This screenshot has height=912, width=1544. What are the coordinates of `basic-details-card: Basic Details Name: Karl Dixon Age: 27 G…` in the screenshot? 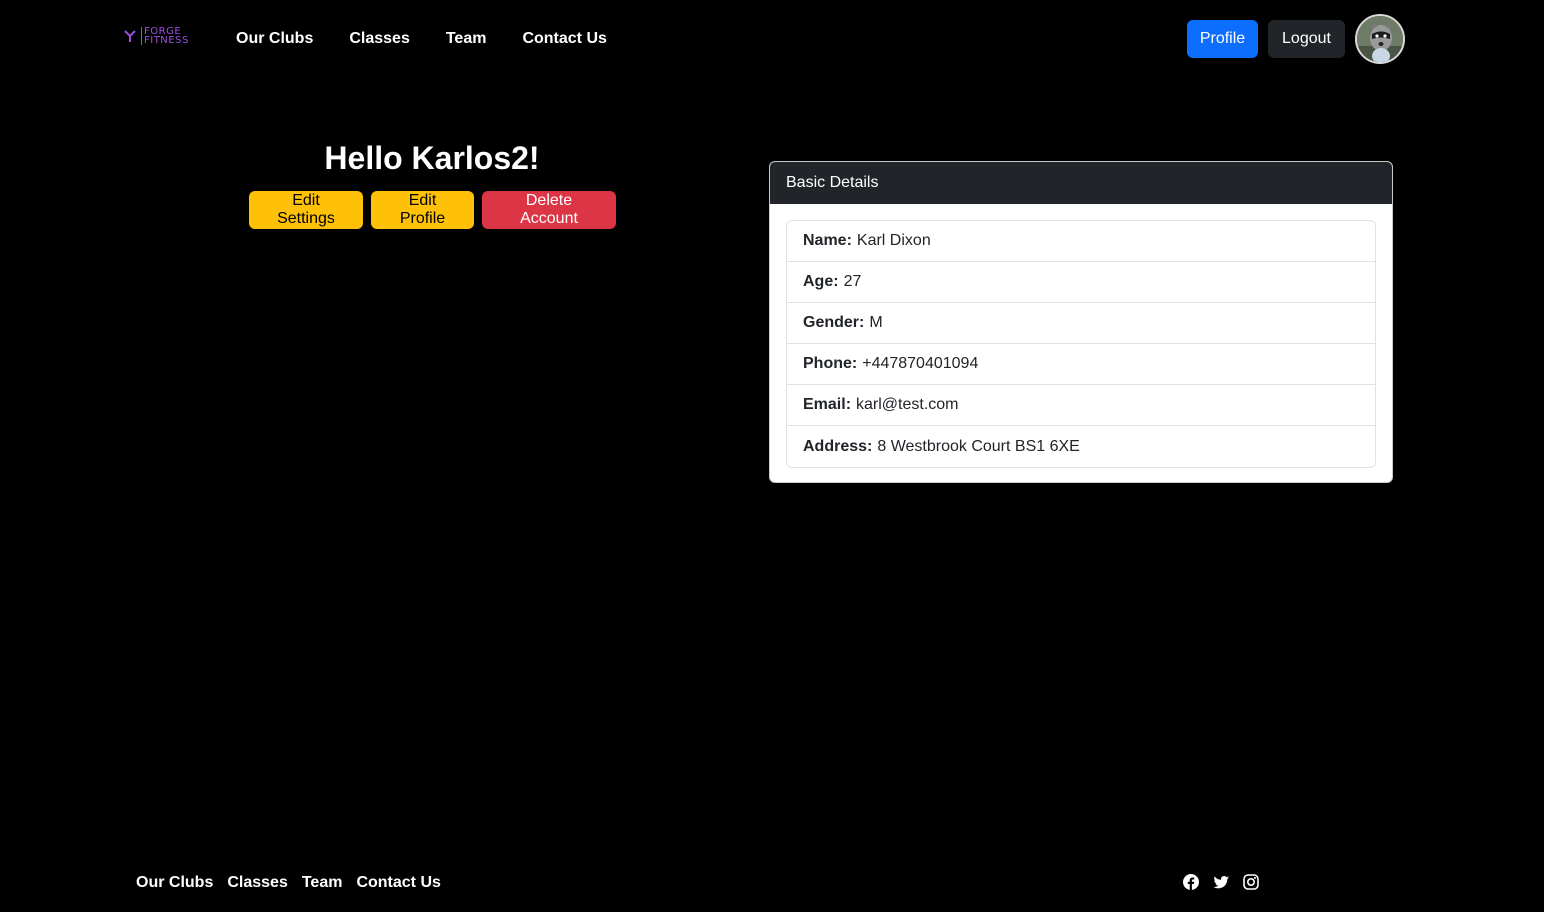 It's located at (1081, 322).